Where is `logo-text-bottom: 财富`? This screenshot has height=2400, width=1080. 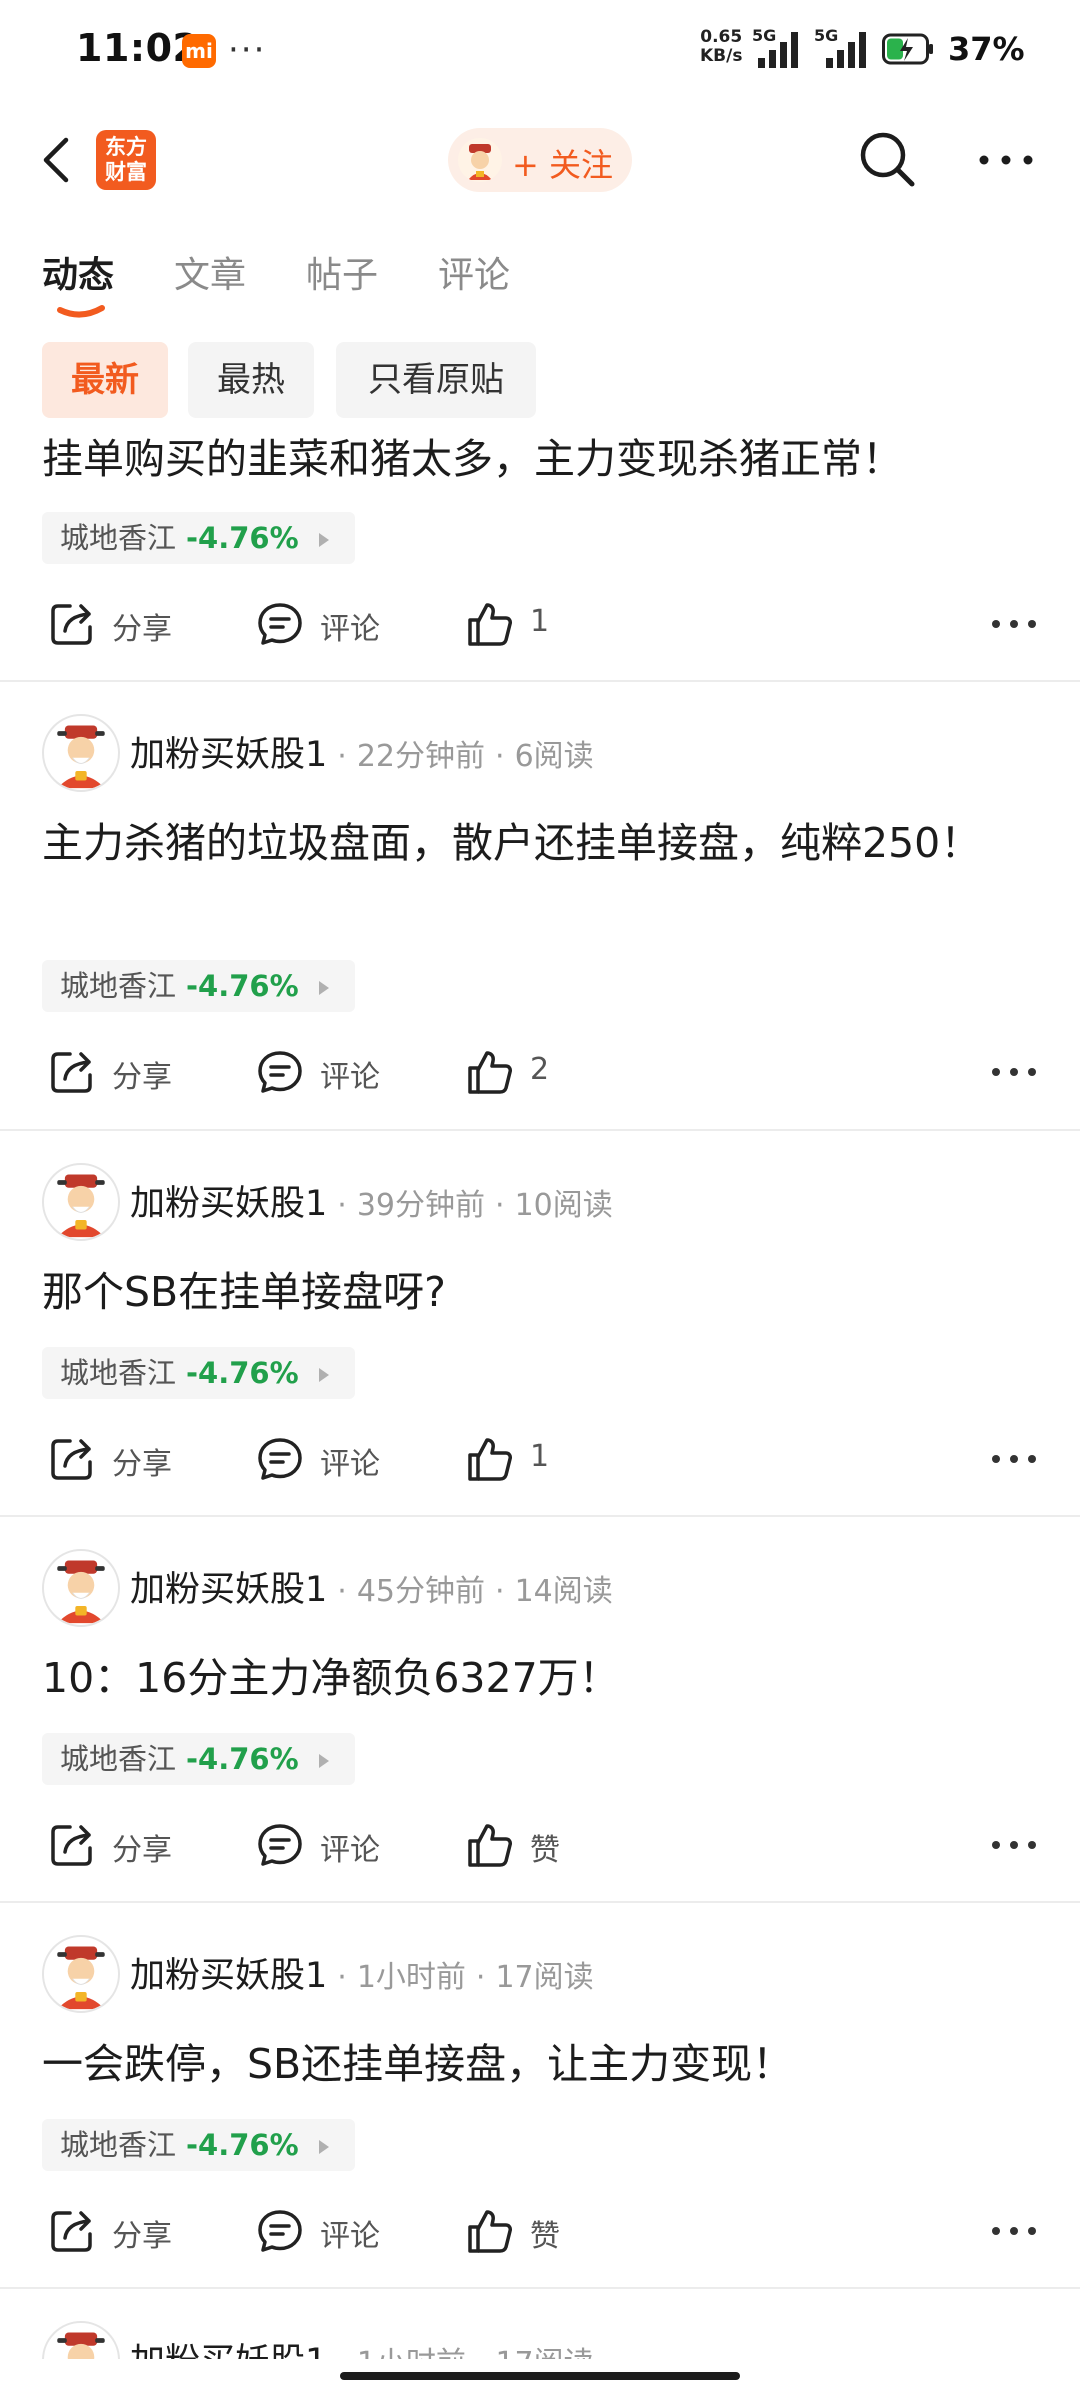 logo-text-bottom: 财富 is located at coordinates (126, 172).